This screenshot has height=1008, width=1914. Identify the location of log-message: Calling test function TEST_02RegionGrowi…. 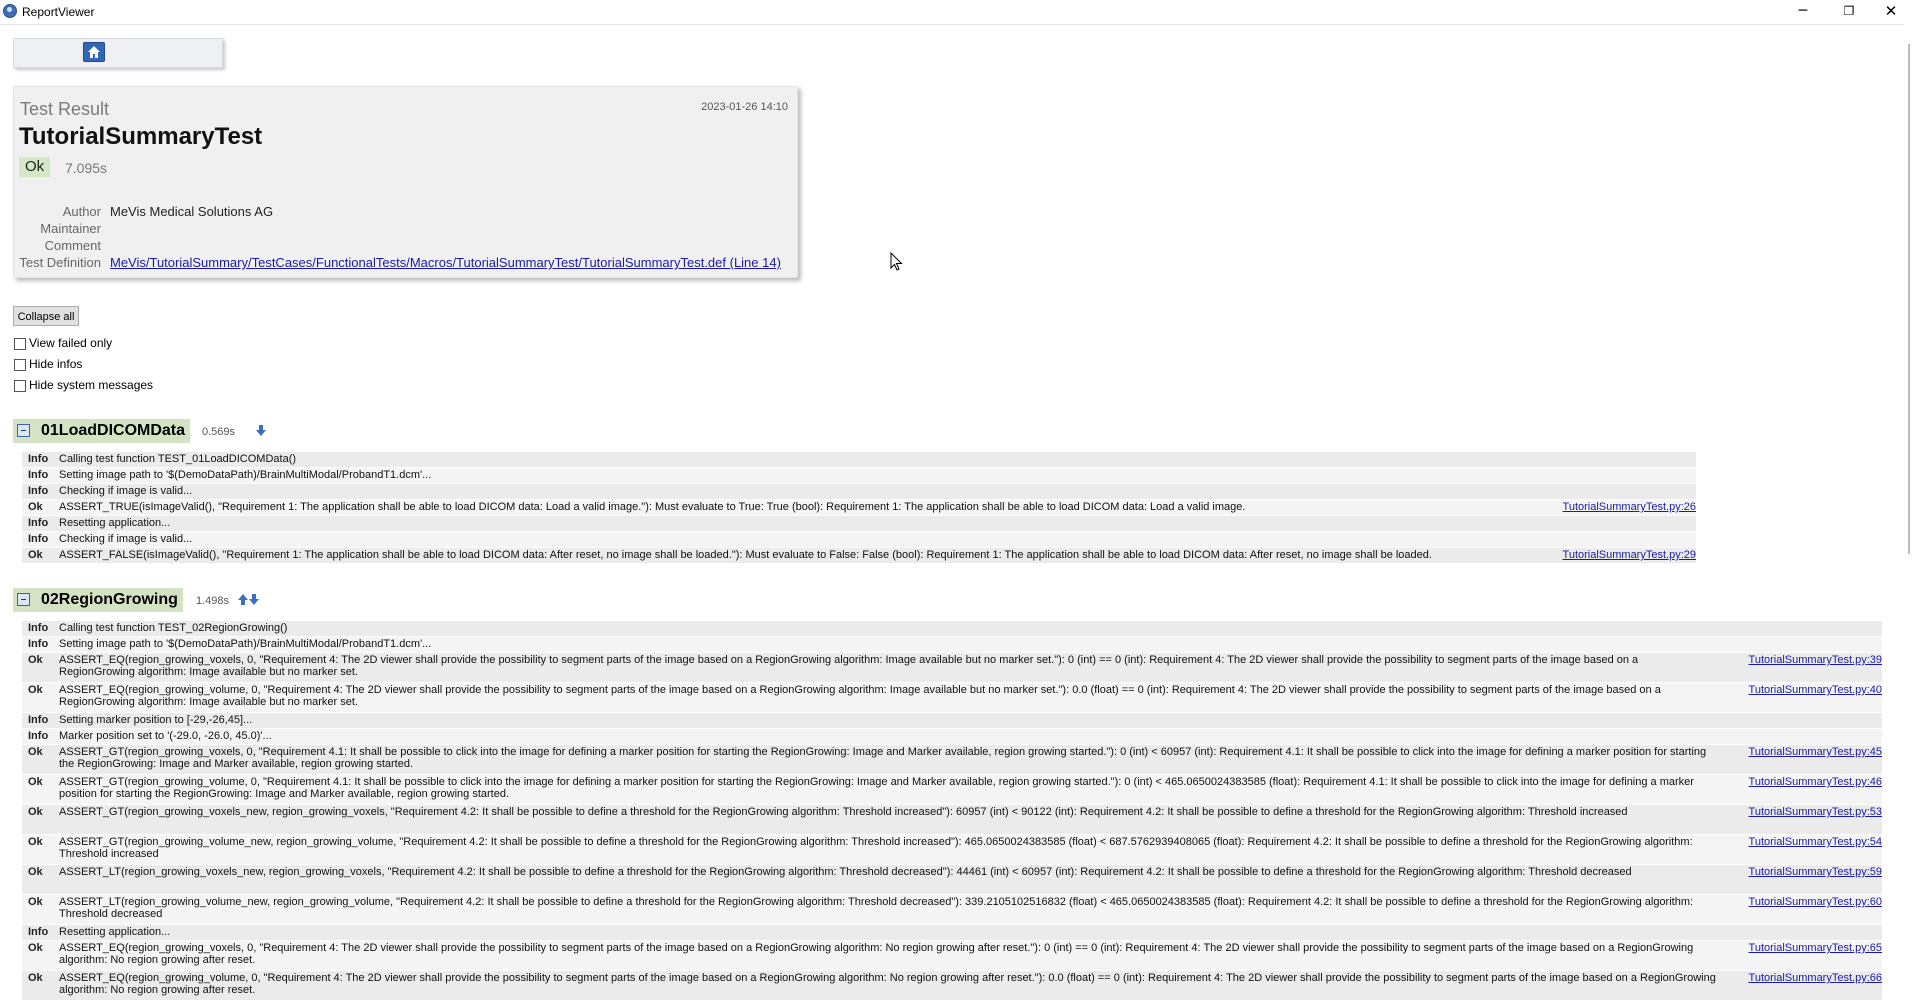
(173, 628).